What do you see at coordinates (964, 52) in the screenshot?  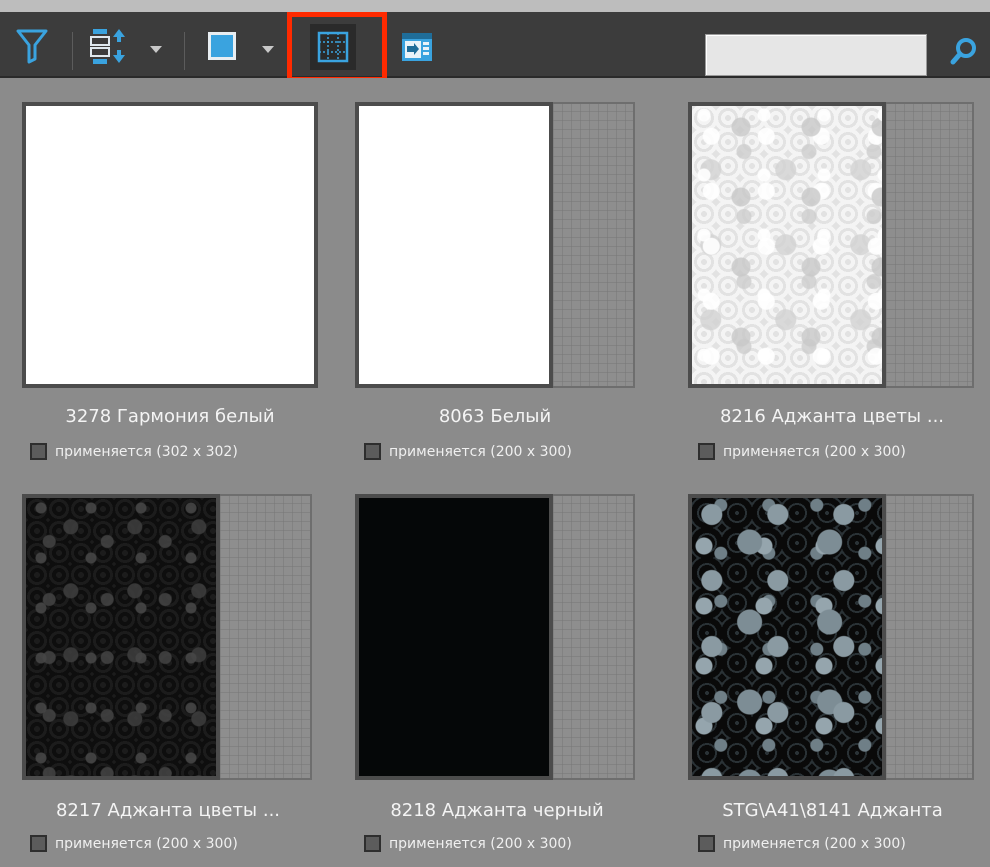 I see `search-icon` at bounding box center [964, 52].